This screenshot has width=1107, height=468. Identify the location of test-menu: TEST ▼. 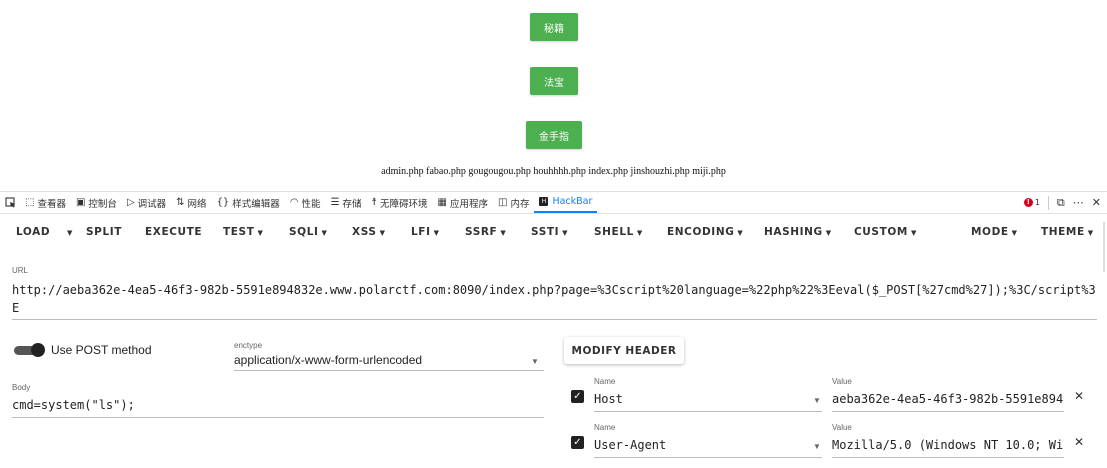
(243, 232).